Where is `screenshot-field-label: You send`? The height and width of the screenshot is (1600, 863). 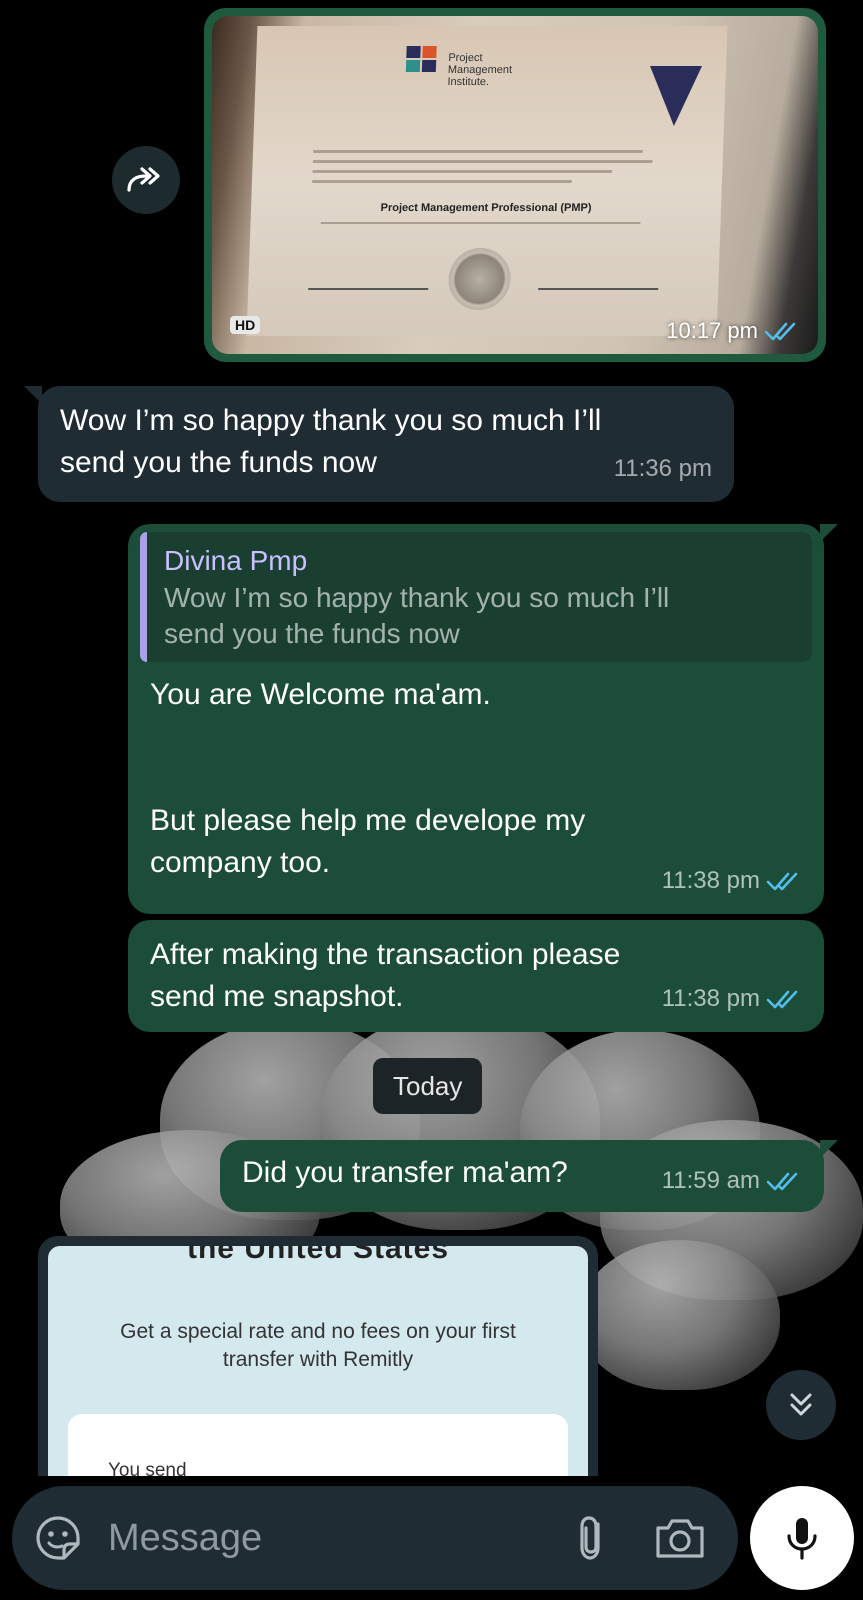
screenshot-field-label: You send is located at coordinates (147, 1468).